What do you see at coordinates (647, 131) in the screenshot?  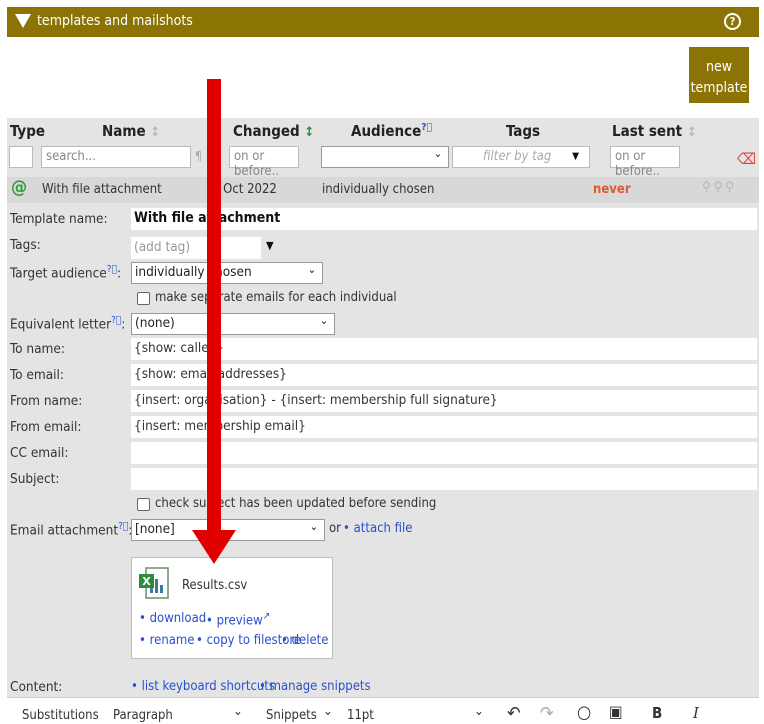 I see `column-last-sent-label: Last sent` at bounding box center [647, 131].